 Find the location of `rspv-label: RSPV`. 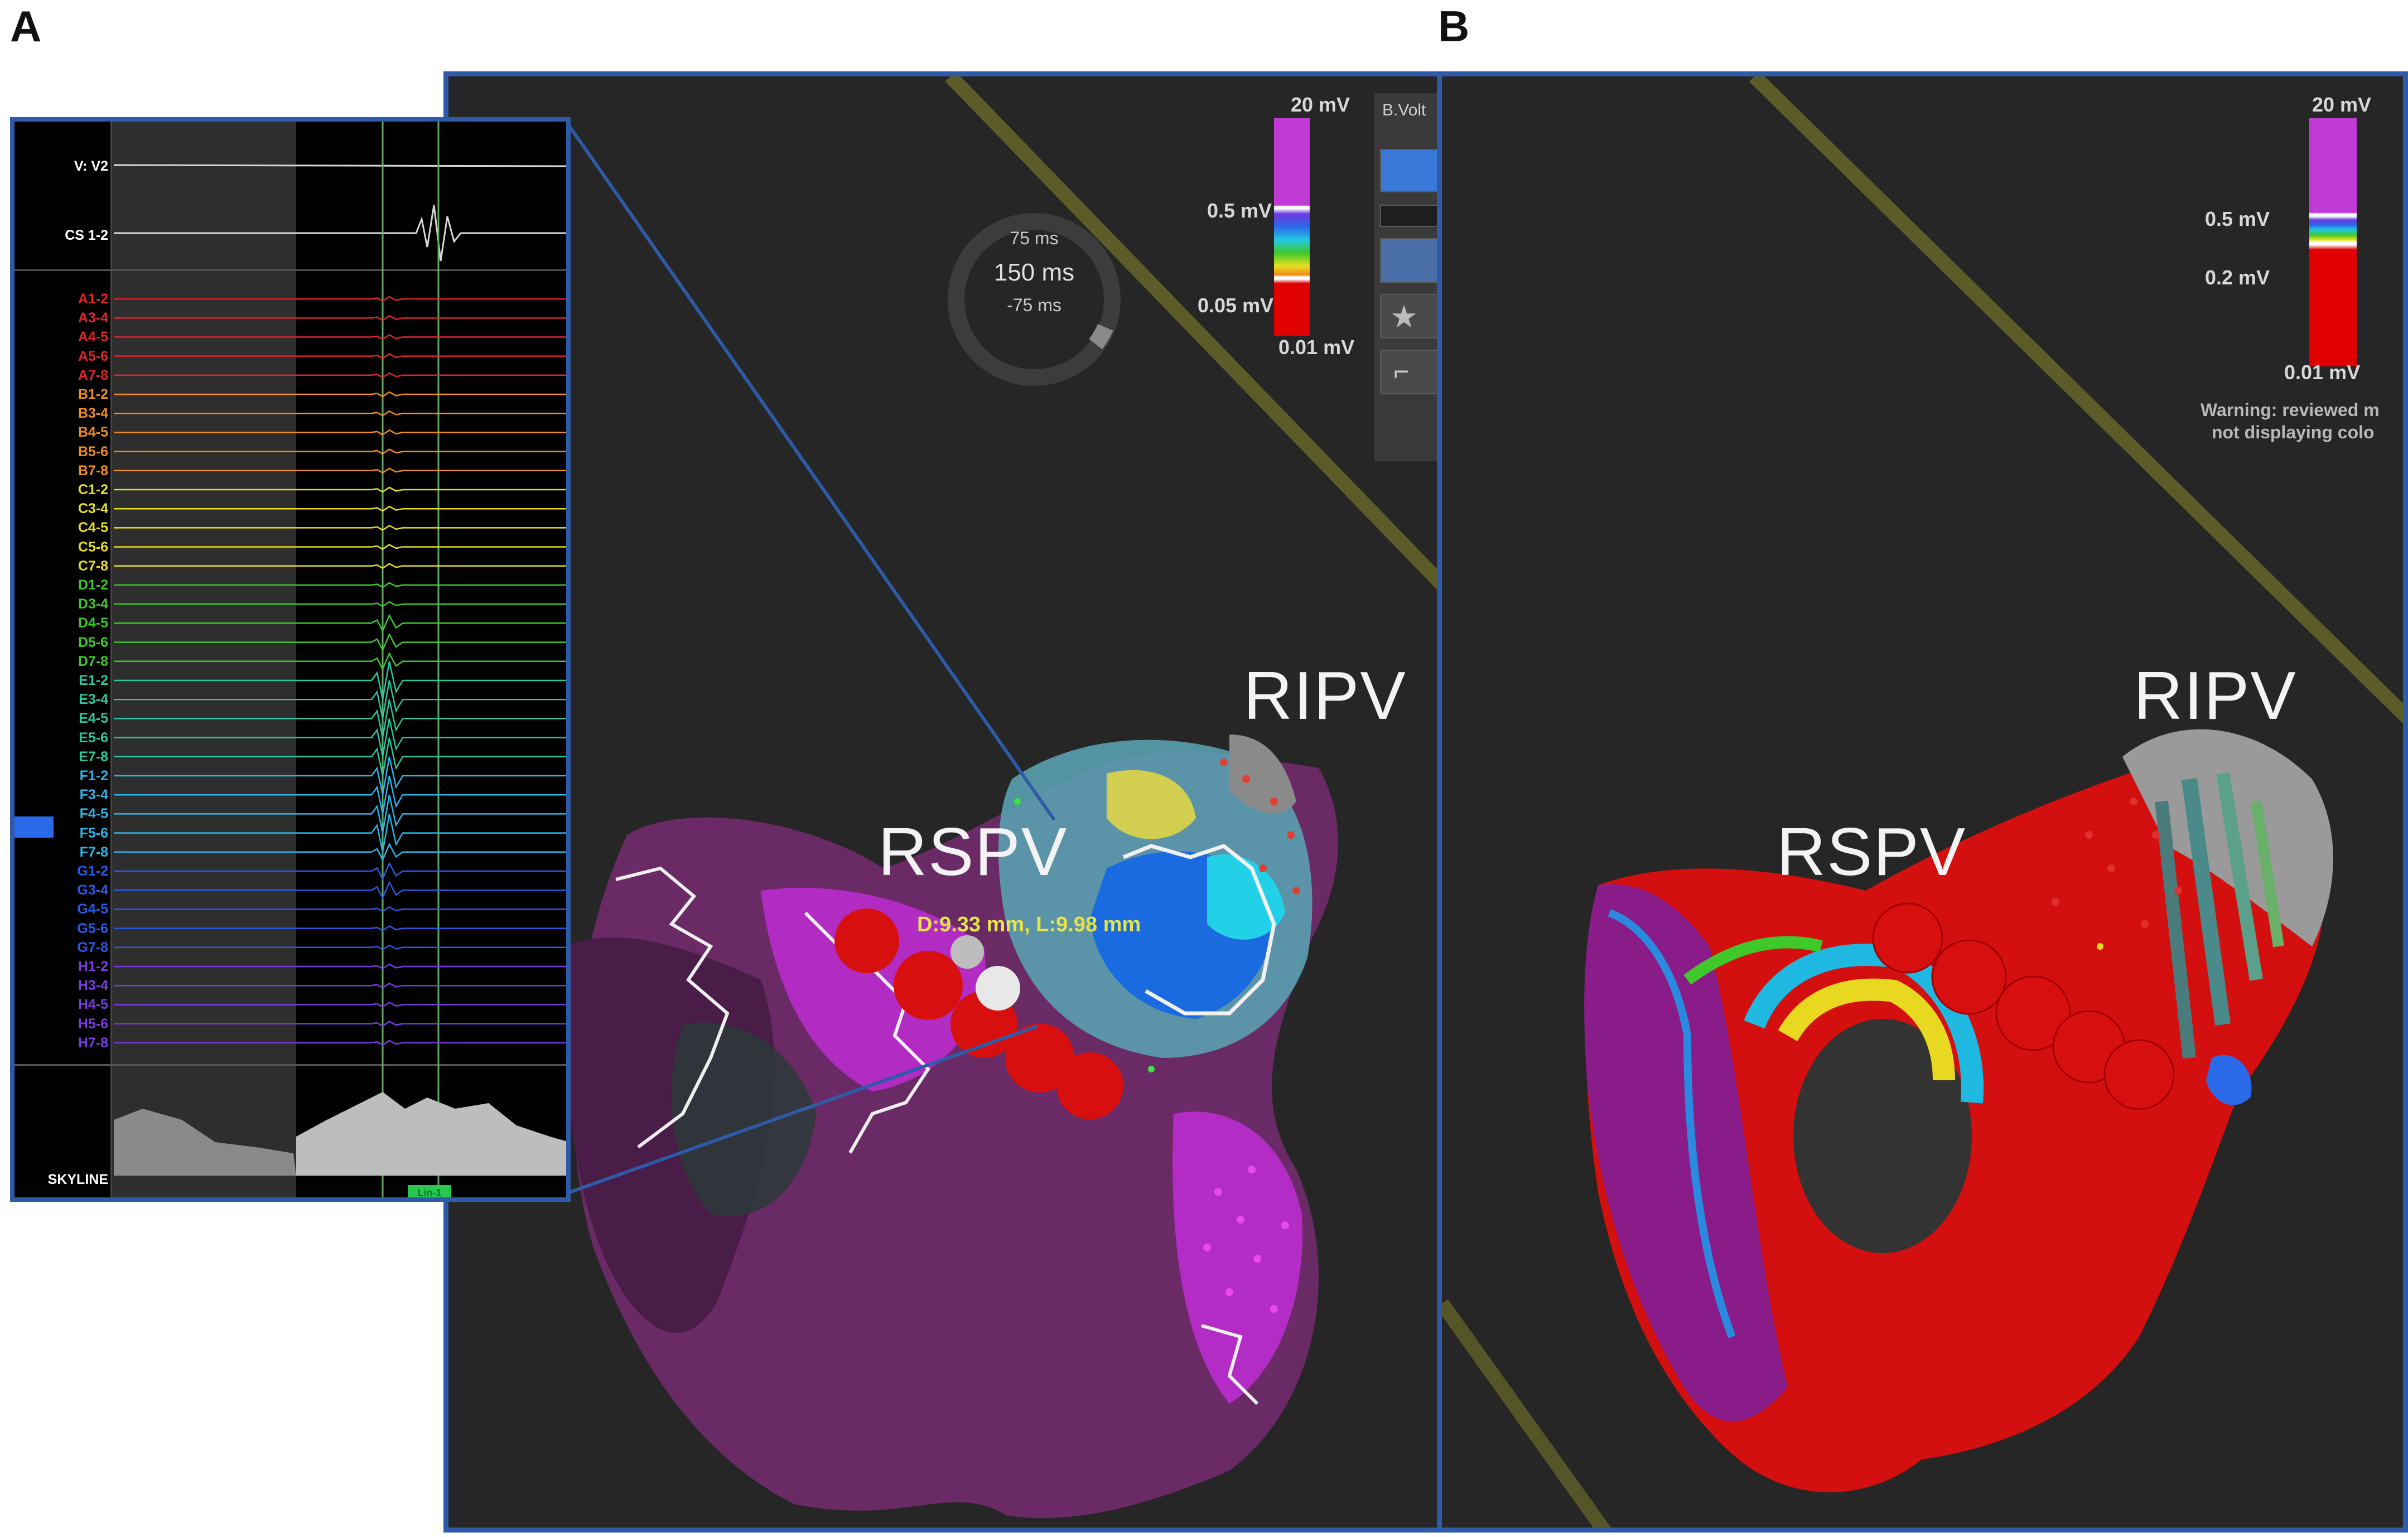

rspv-label: RSPV is located at coordinates (973, 852).